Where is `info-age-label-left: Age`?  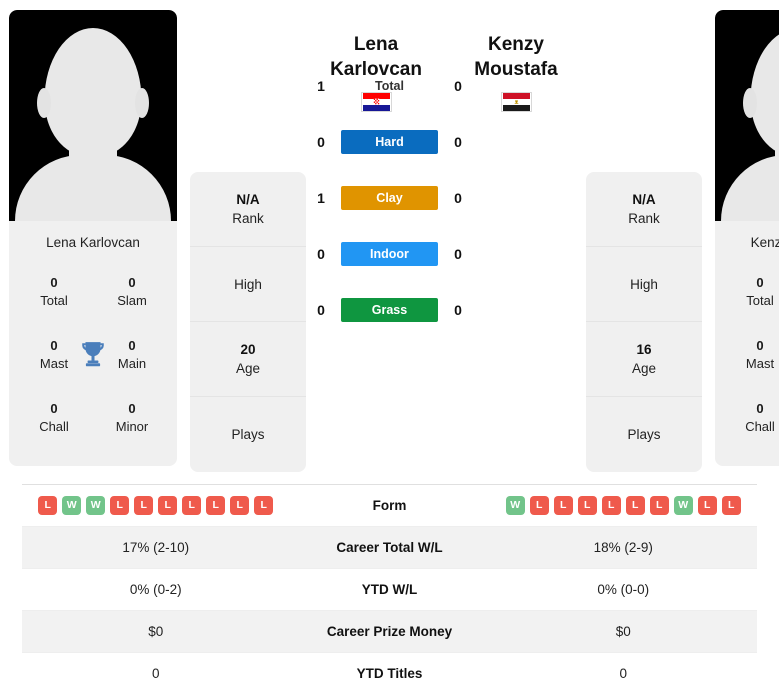
info-age-label-left: Age is located at coordinates (248, 368).